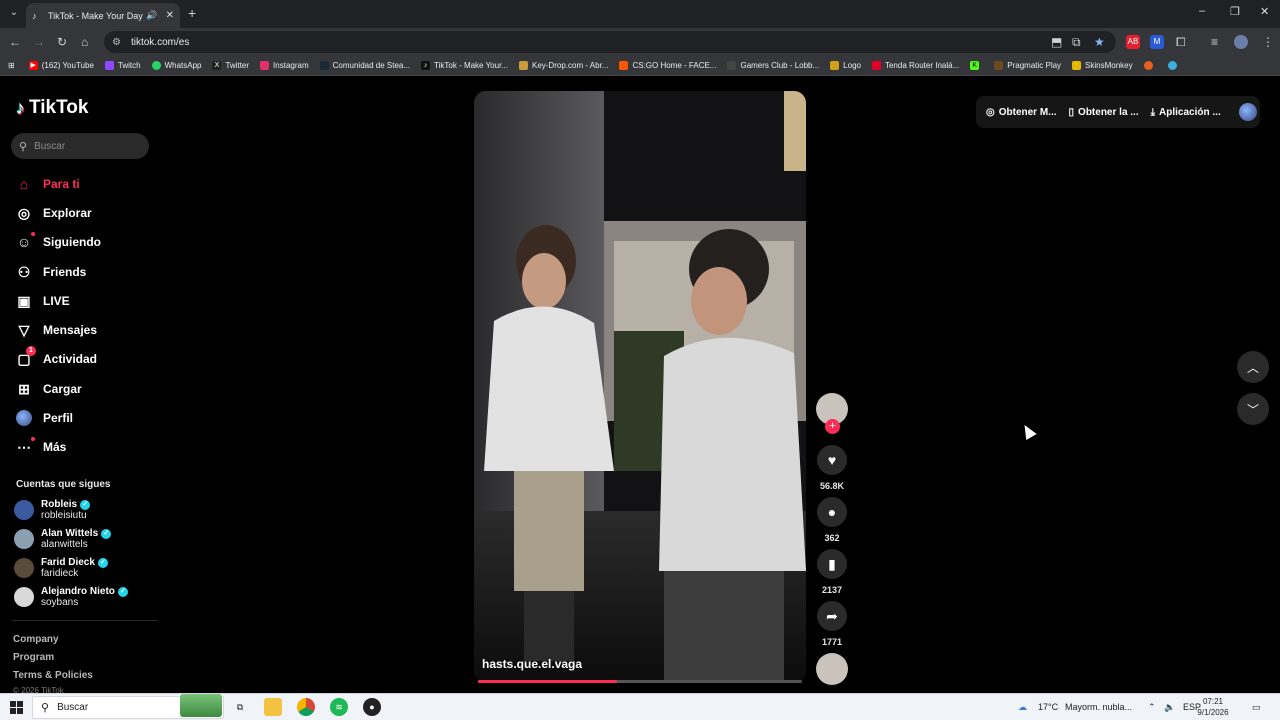 Image resolution: width=1280 pixels, height=720 pixels. I want to click on user-avatar, so click(1247, 112).